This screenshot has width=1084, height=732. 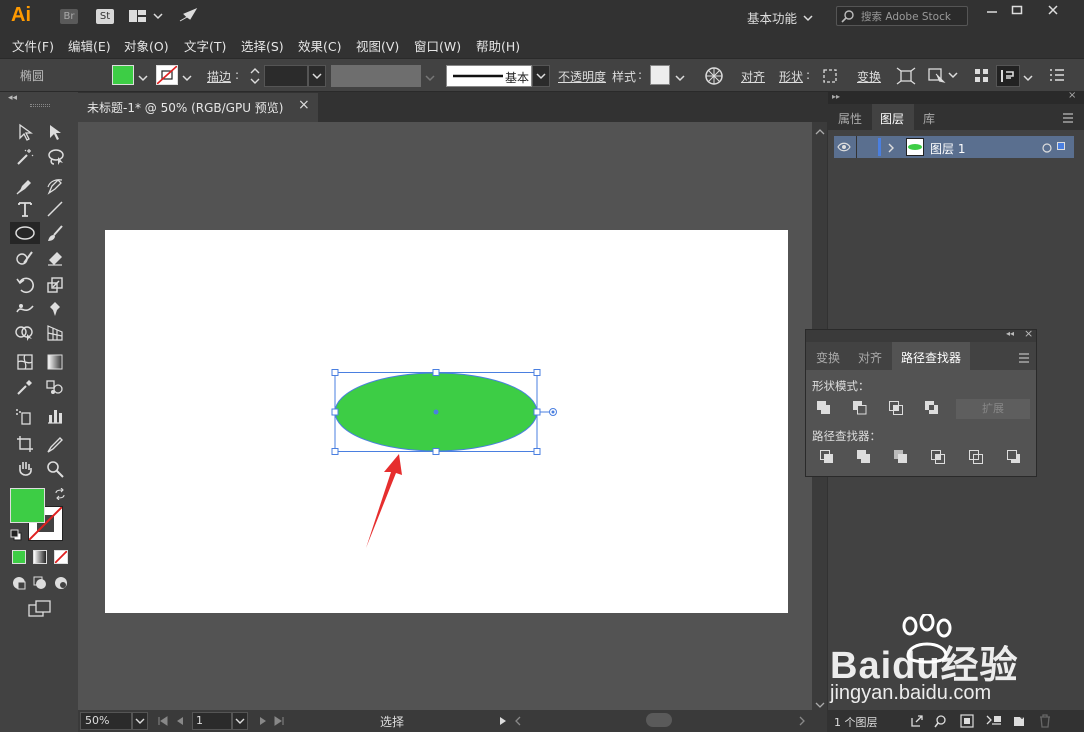 I want to click on isolate-object-icon, so click(x=906, y=77).